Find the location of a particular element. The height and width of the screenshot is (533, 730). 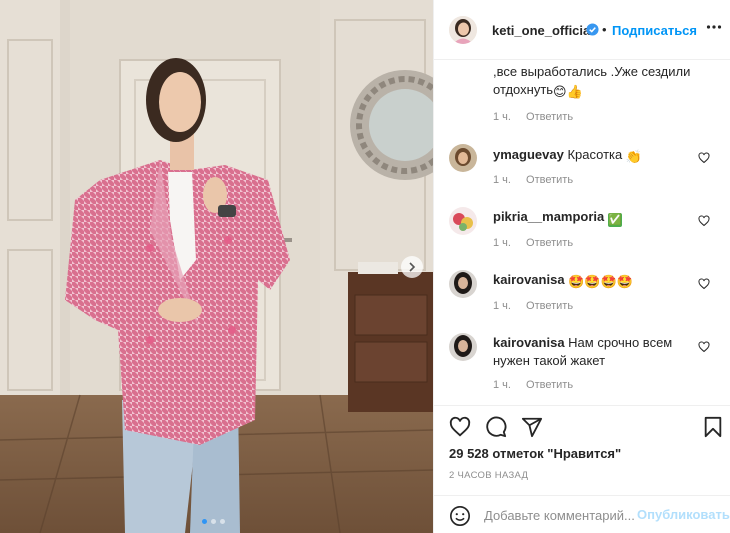

comment-username: ymaguevay is located at coordinates (528, 154).